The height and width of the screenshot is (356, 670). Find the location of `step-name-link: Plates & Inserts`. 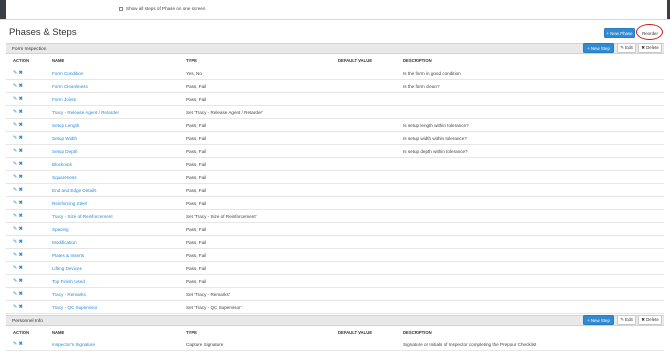

step-name-link: Plates & Inserts is located at coordinates (68, 255).